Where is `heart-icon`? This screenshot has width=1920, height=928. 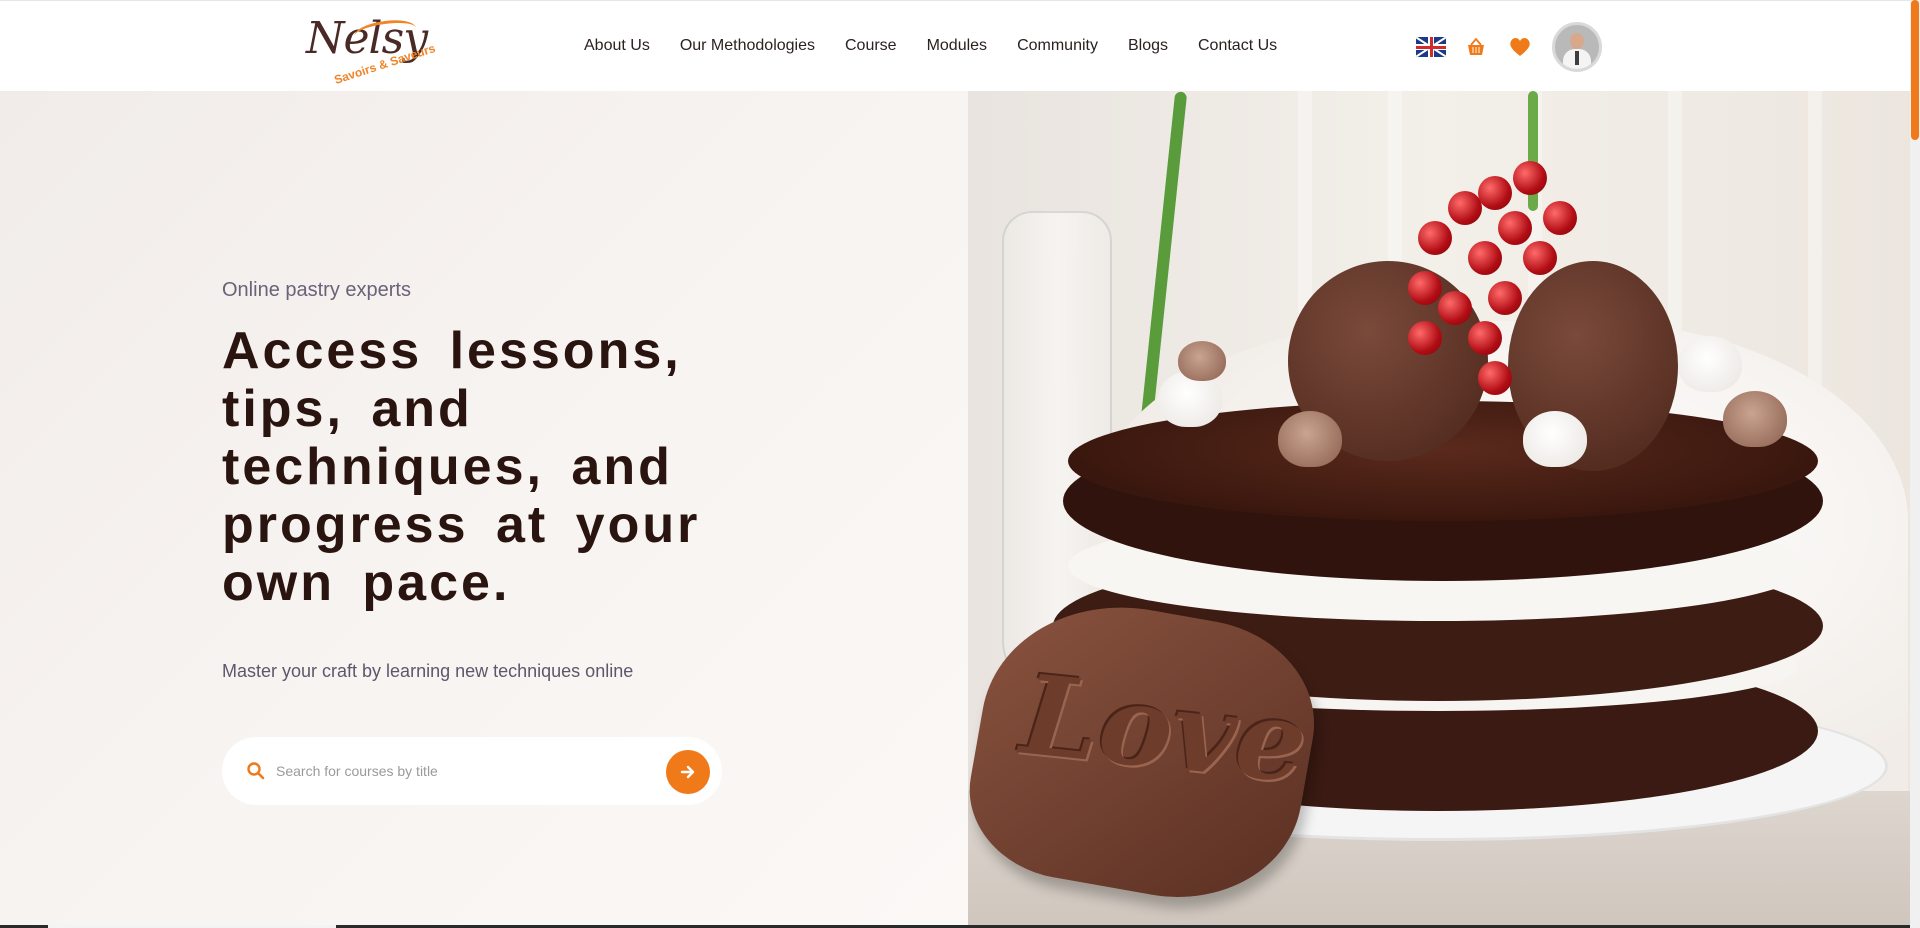 heart-icon is located at coordinates (1520, 47).